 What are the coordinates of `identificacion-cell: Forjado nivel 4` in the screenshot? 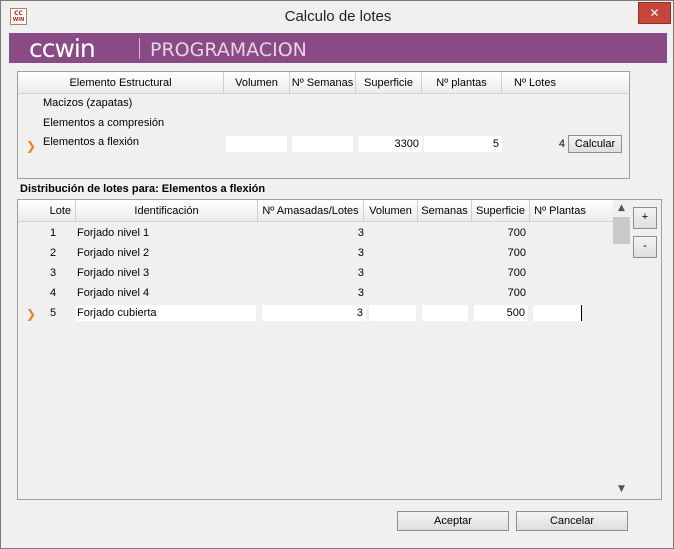 It's located at (113, 293).